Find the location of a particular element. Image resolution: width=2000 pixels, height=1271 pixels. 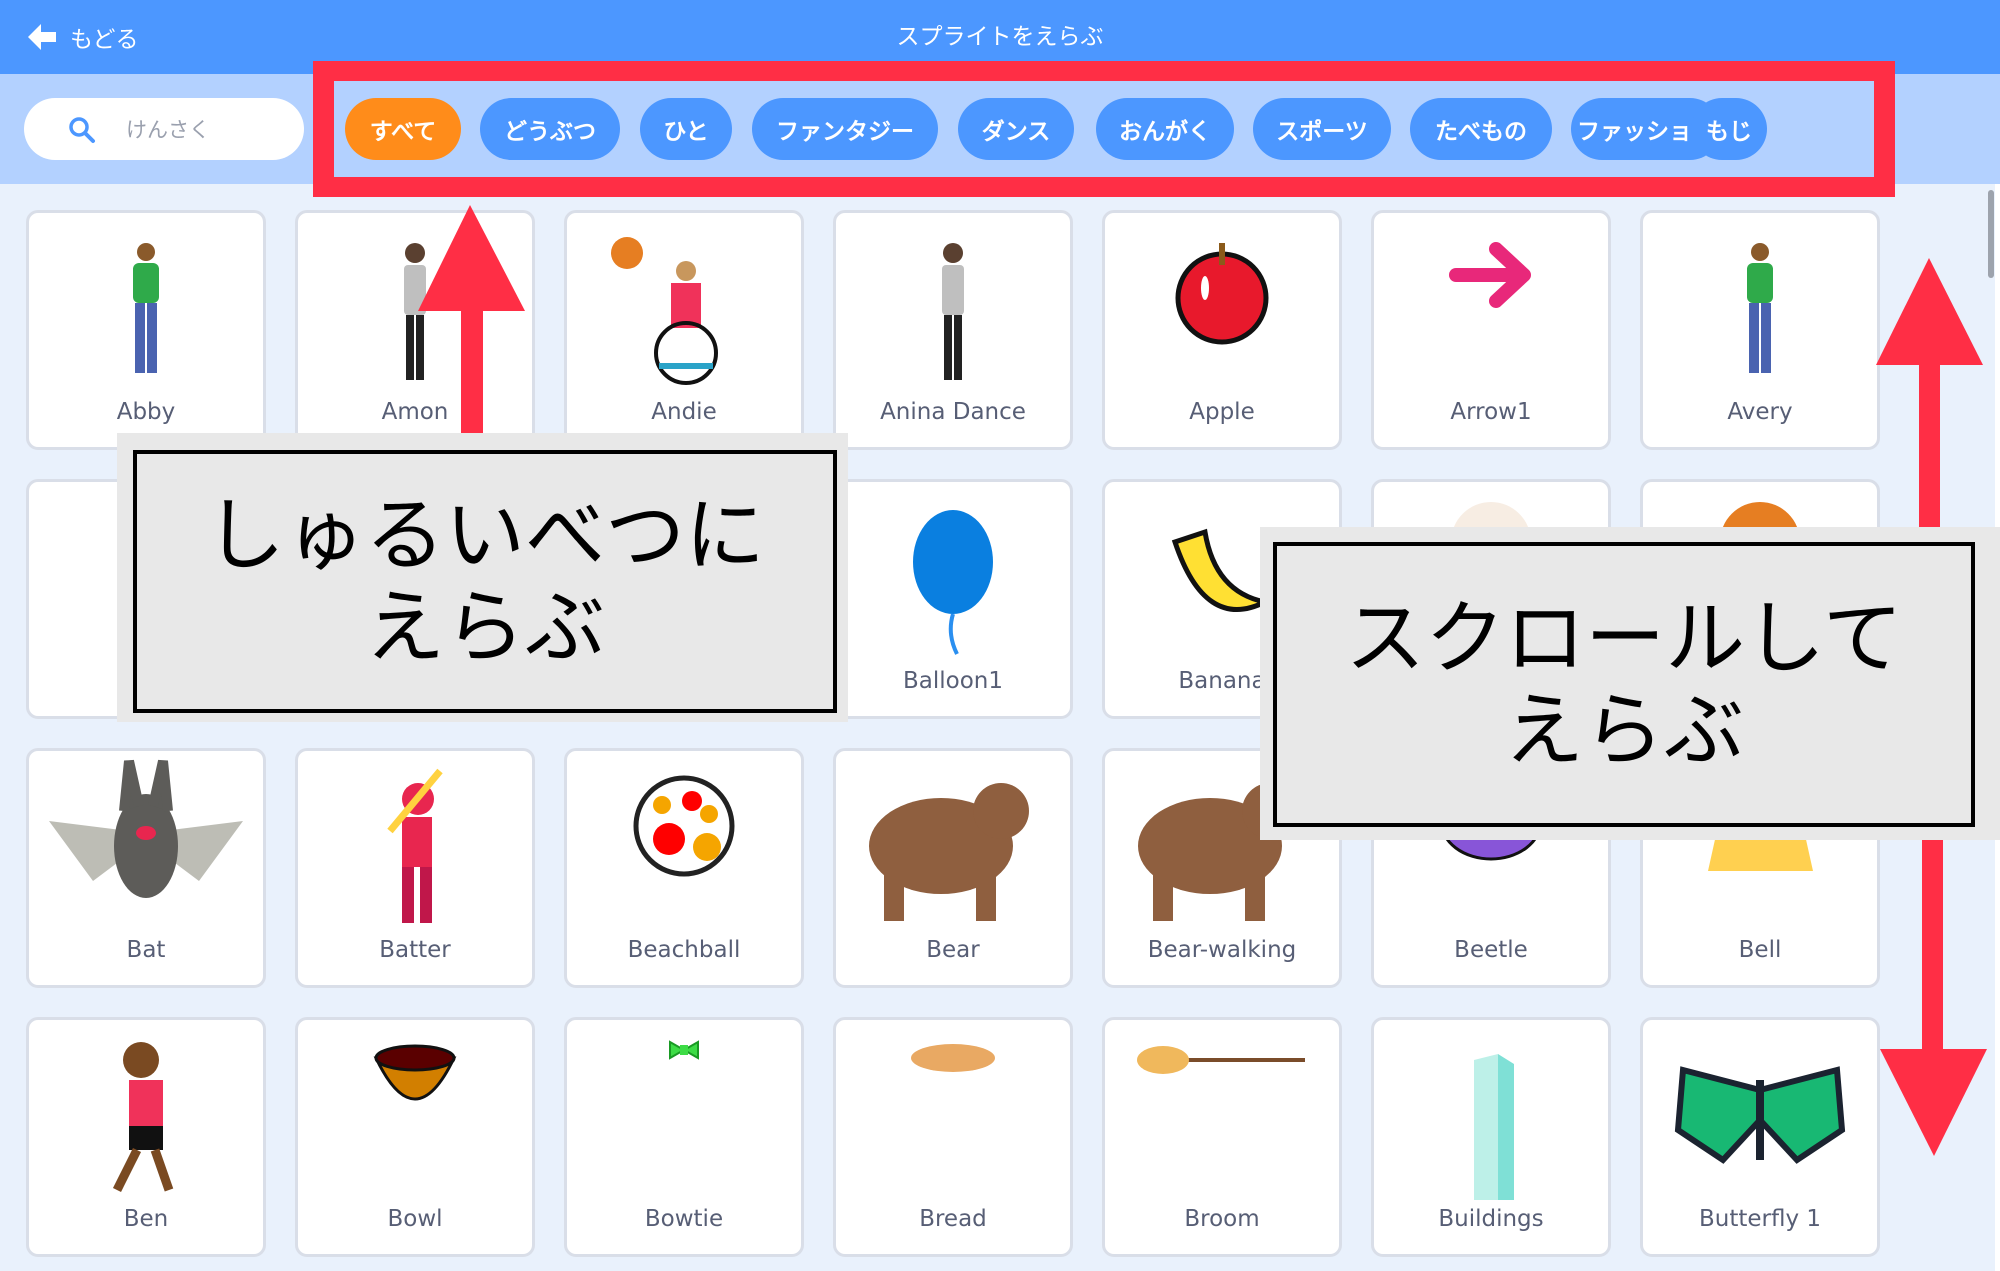

sprite-card: Beachball is located at coordinates (684, 868).